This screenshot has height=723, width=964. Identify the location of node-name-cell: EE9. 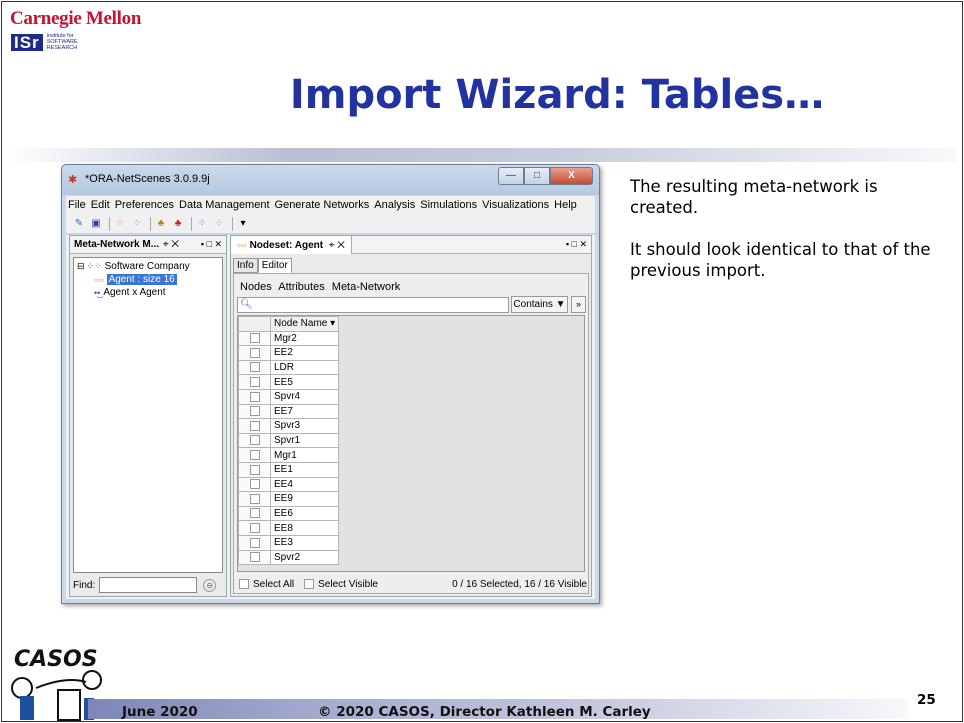
(304, 499).